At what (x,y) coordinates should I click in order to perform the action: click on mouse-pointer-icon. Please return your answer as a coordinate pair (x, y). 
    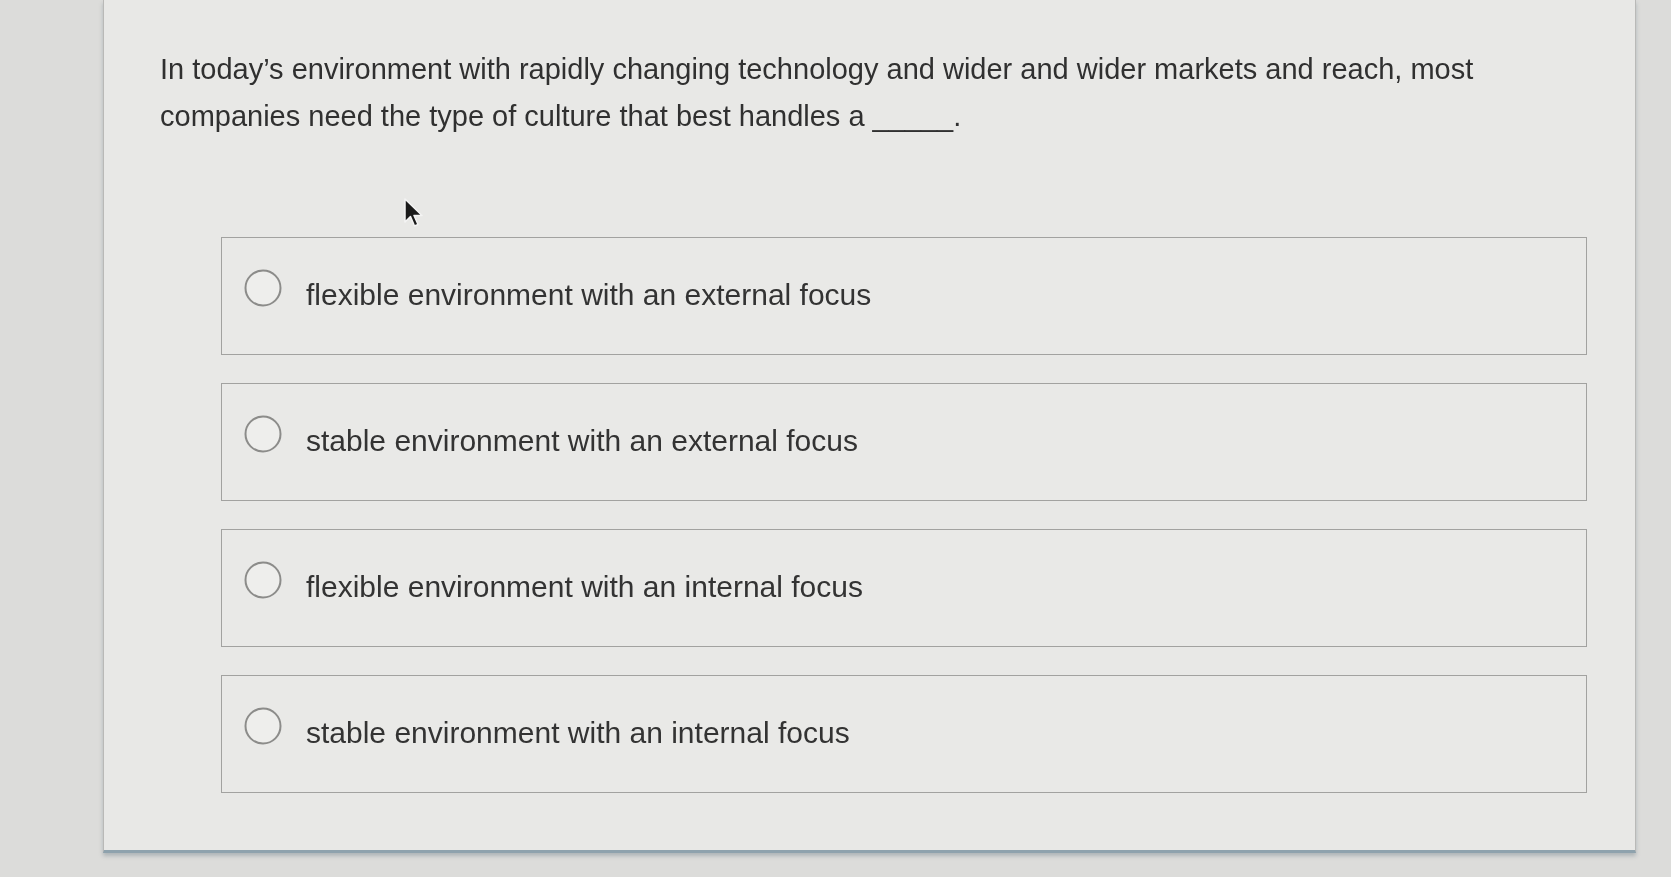
    Looking at the image, I should click on (414, 213).